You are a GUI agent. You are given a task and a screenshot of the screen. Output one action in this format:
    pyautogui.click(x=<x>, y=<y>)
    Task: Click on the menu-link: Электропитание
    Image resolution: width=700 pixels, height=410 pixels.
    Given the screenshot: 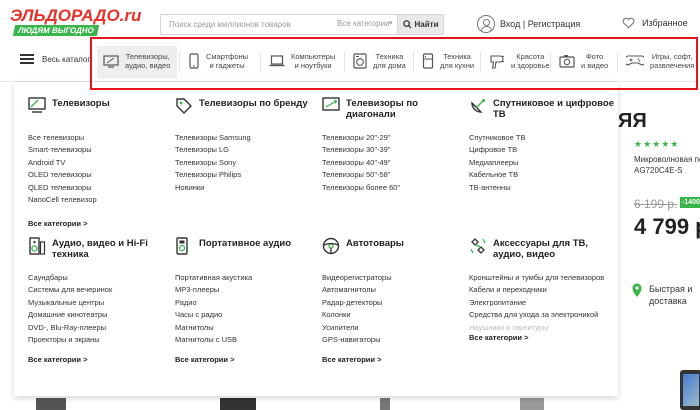 What is the action you would take?
    pyautogui.click(x=541, y=303)
    